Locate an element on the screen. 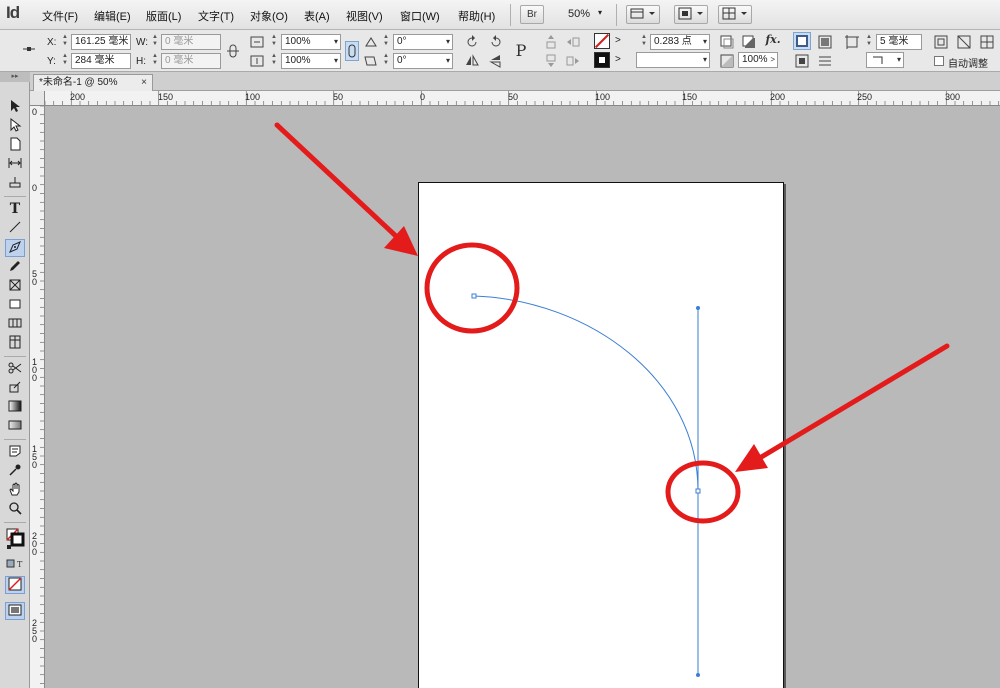 This screenshot has width=1000, height=688. arrow-end-shaft is located at coordinates (852, 402).